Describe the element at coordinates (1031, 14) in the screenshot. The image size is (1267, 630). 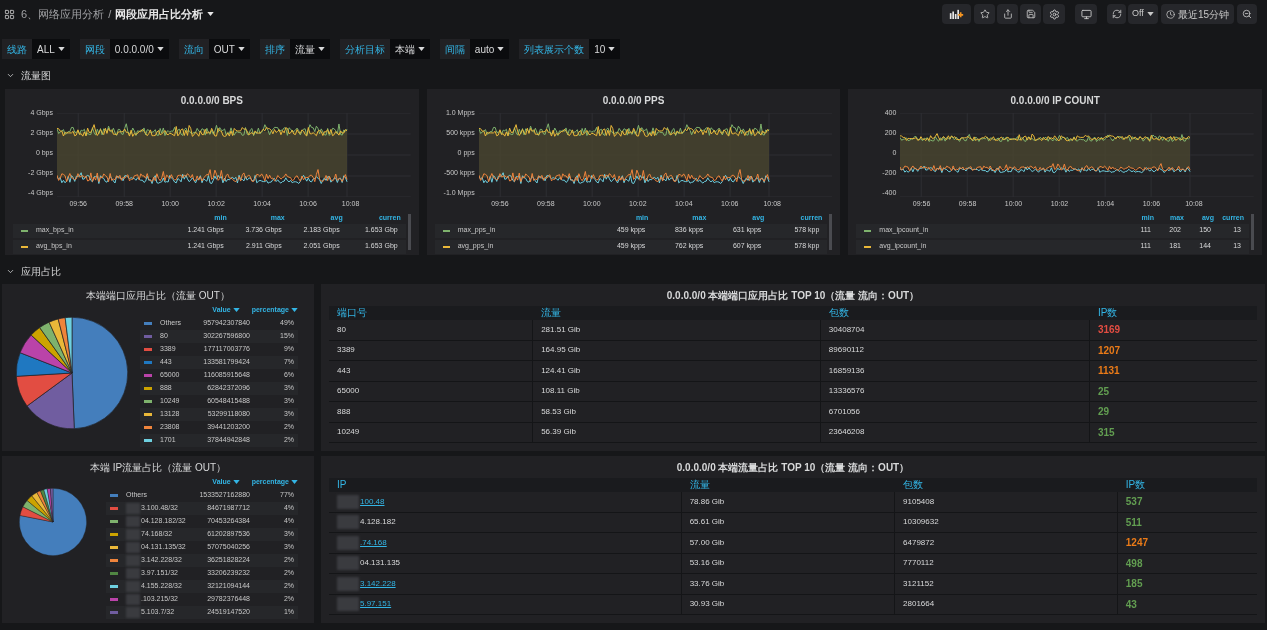
I see `save-button` at that location.